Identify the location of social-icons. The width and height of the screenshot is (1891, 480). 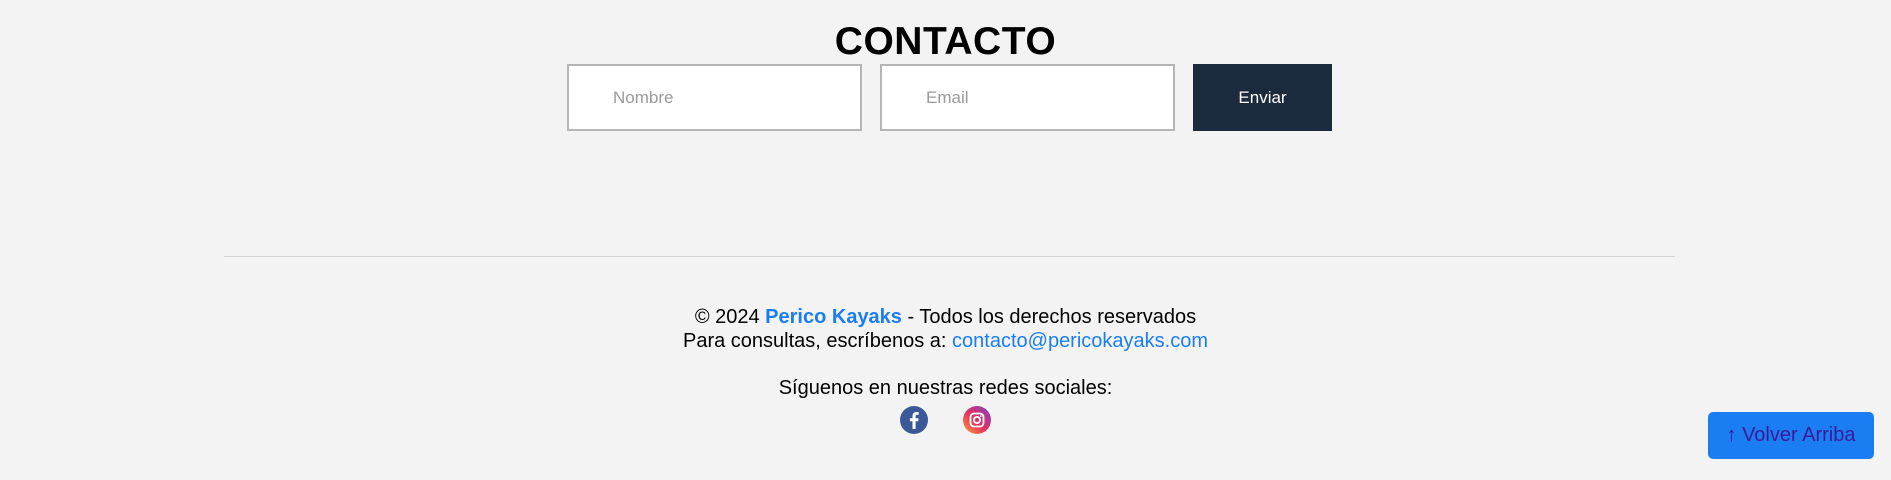
(945, 420).